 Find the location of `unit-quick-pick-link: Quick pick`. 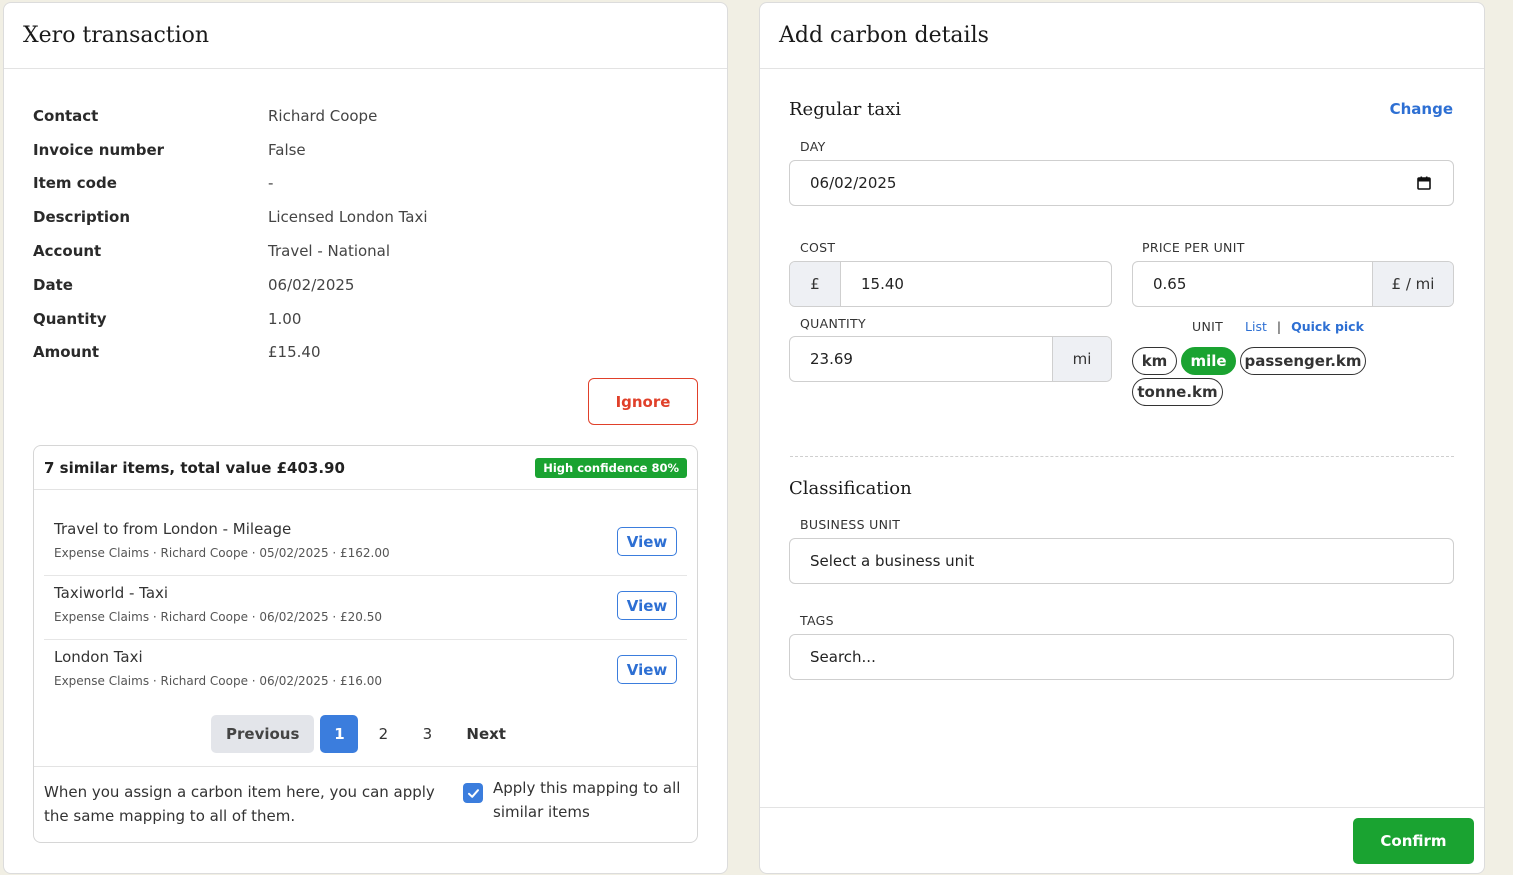

unit-quick-pick-link: Quick pick is located at coordinates (1327, 326).